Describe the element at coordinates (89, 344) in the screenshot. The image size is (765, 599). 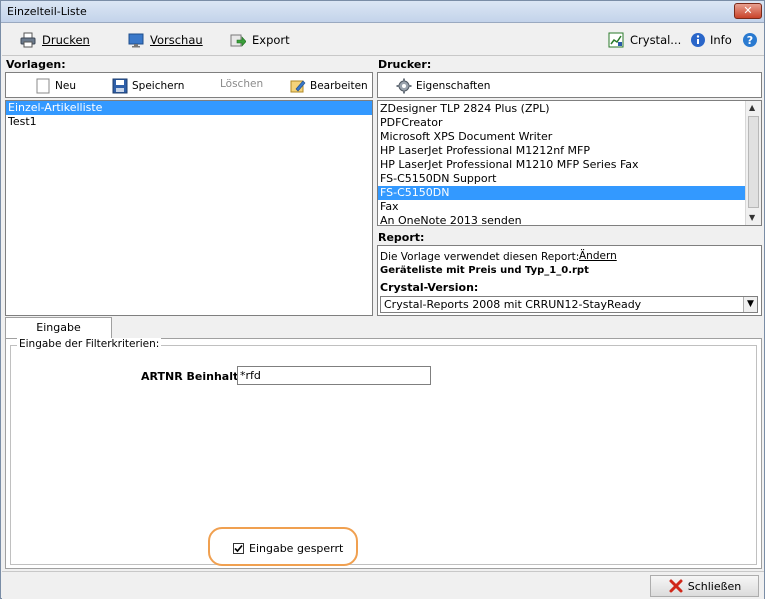
I see `filter-group-title: Eingabe der Filterkriterien:` at that location.